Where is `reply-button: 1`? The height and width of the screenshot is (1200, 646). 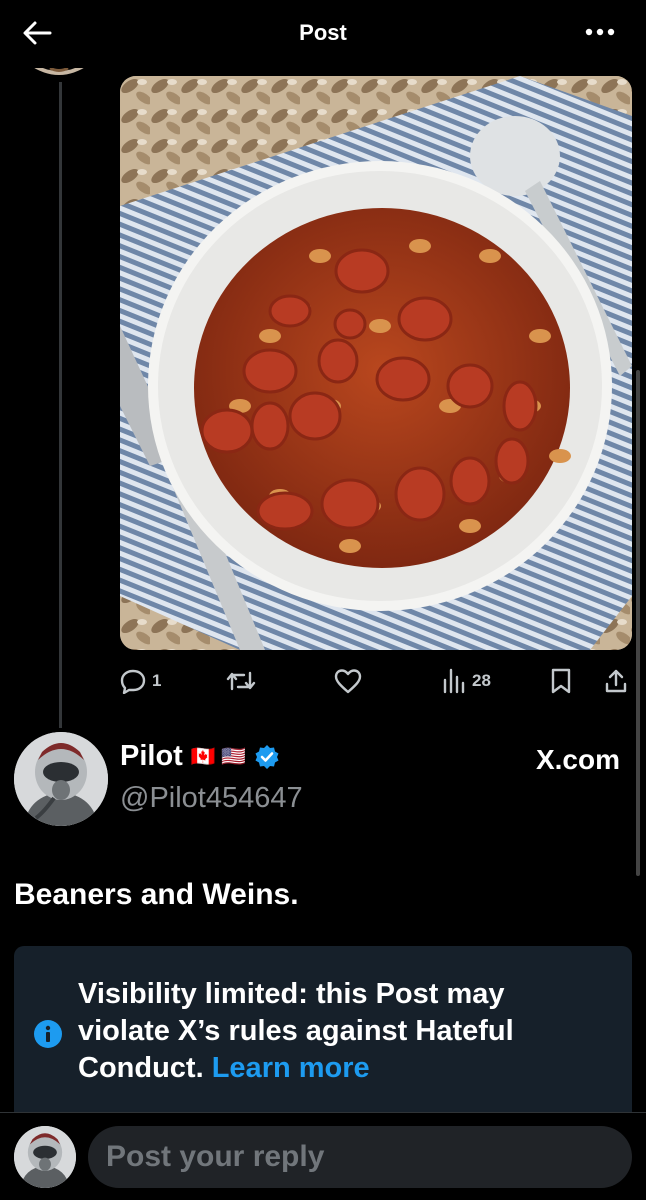 reply-button: 1 is located at coordinates (140, 681).